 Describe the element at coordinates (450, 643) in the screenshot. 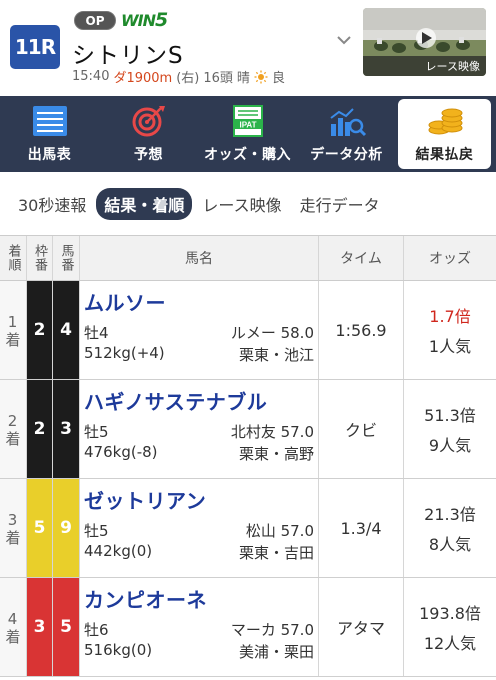

I see `popularity: 12人気` at that location.